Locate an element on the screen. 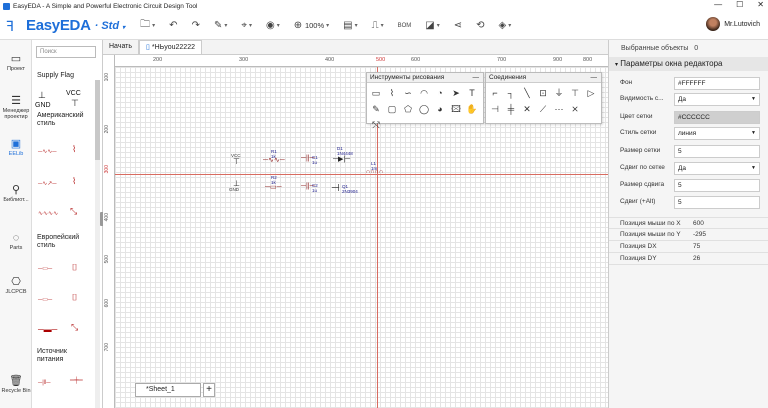 The width and height of the screenshot is (768, 408). vcc-symbol: ⊤ is located at coordinates (75, 103).